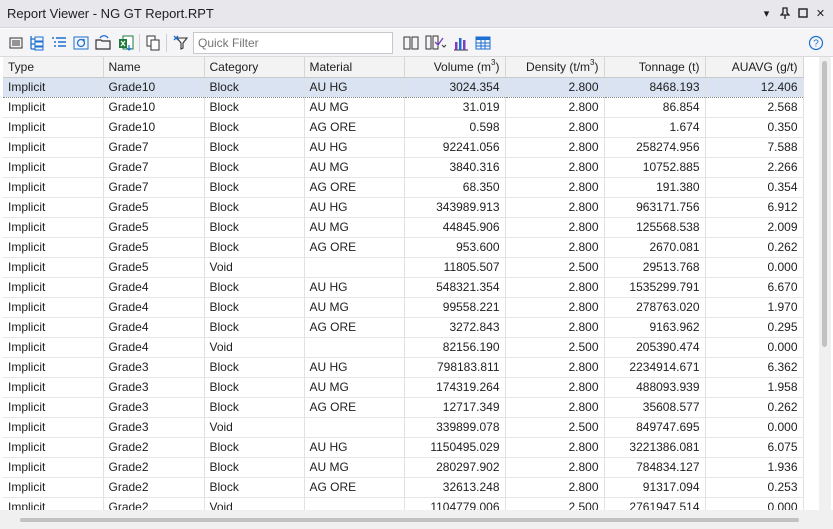  What do you see at coordinates (455, 503) in the screenshot?
I see `cell-volume: 1104779.006` at bounding box center [455, 503].